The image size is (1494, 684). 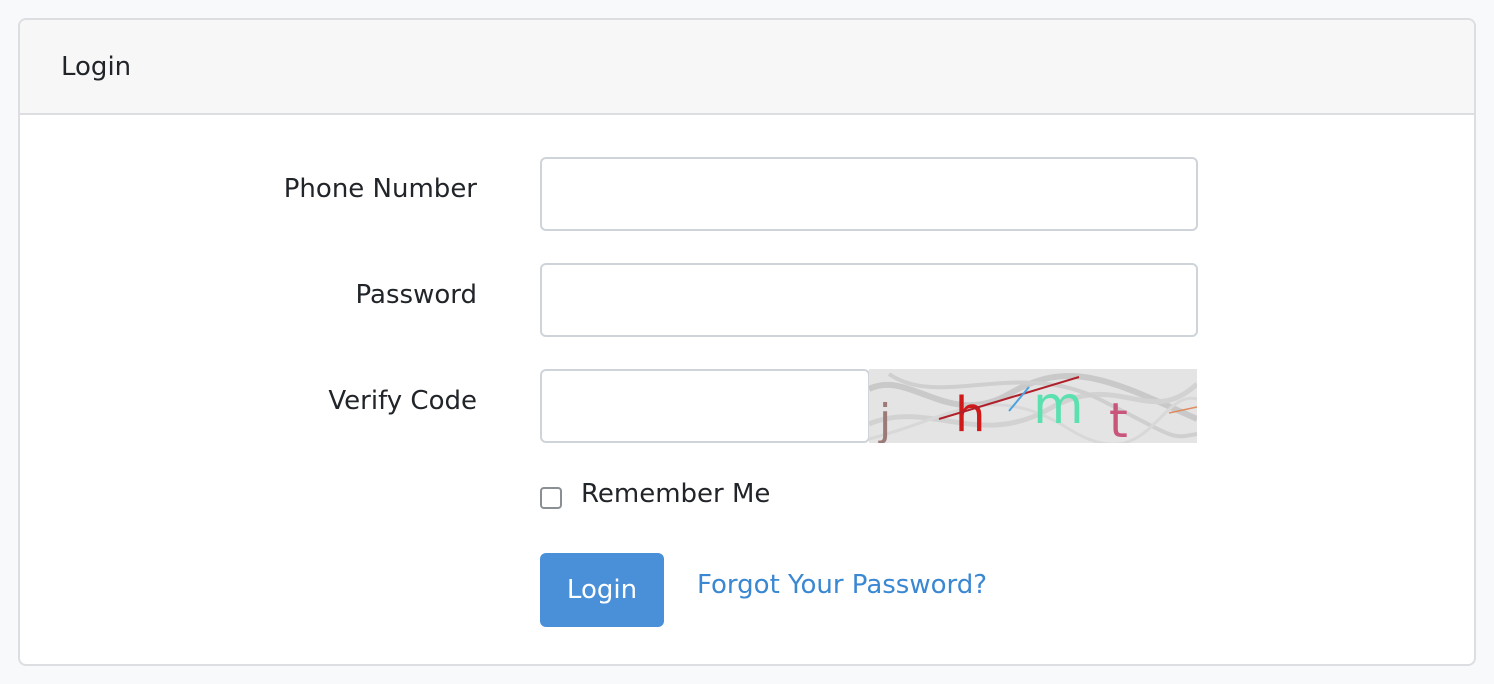 What do you see at coordinates (1058, 406) in the screenshot?
I see `captcha-char: m` at bounding box center [1058, 406].